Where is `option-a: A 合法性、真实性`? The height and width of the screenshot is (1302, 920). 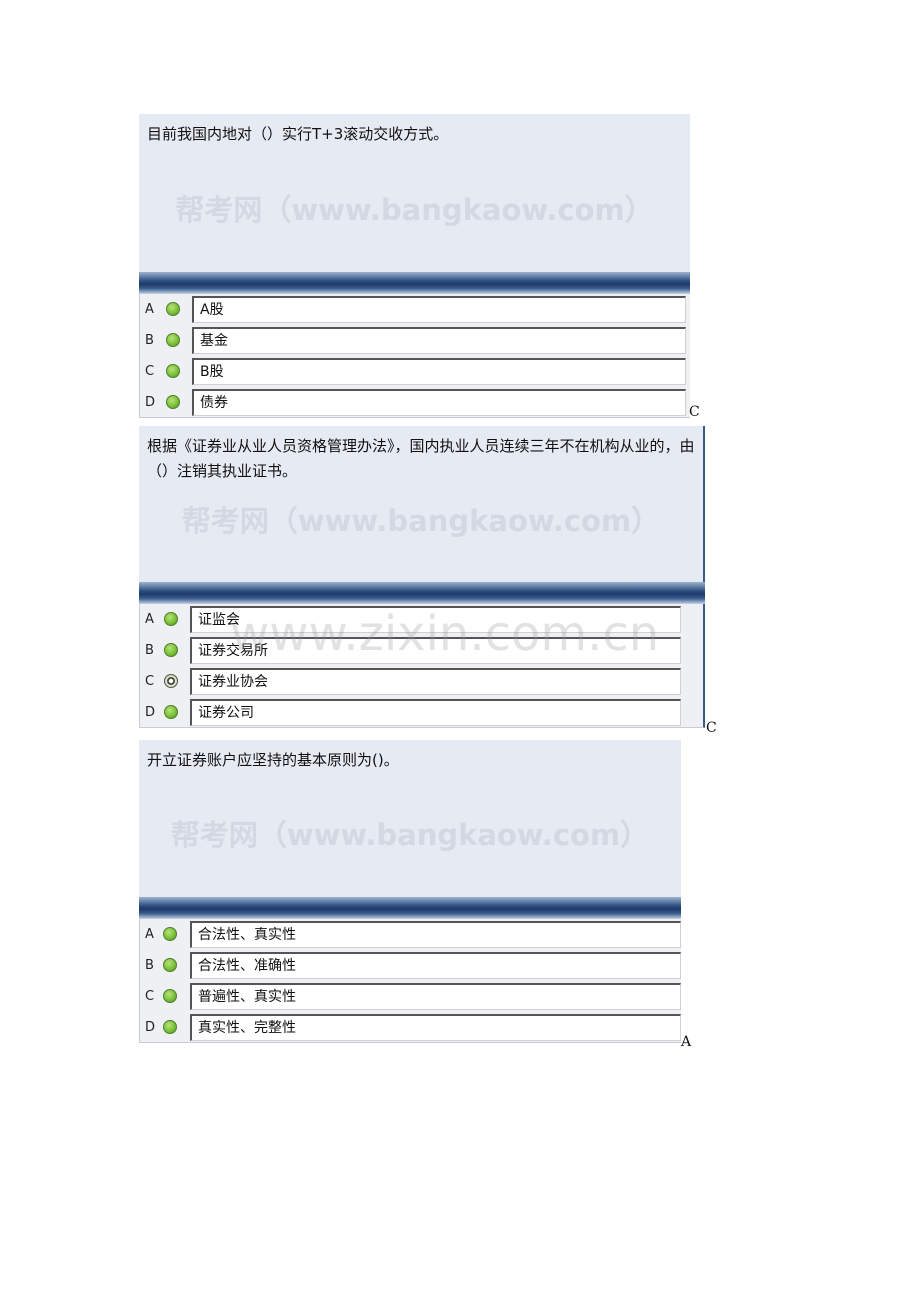
option-a: A 合法性、真实性 is located at coordinates (410, 934).